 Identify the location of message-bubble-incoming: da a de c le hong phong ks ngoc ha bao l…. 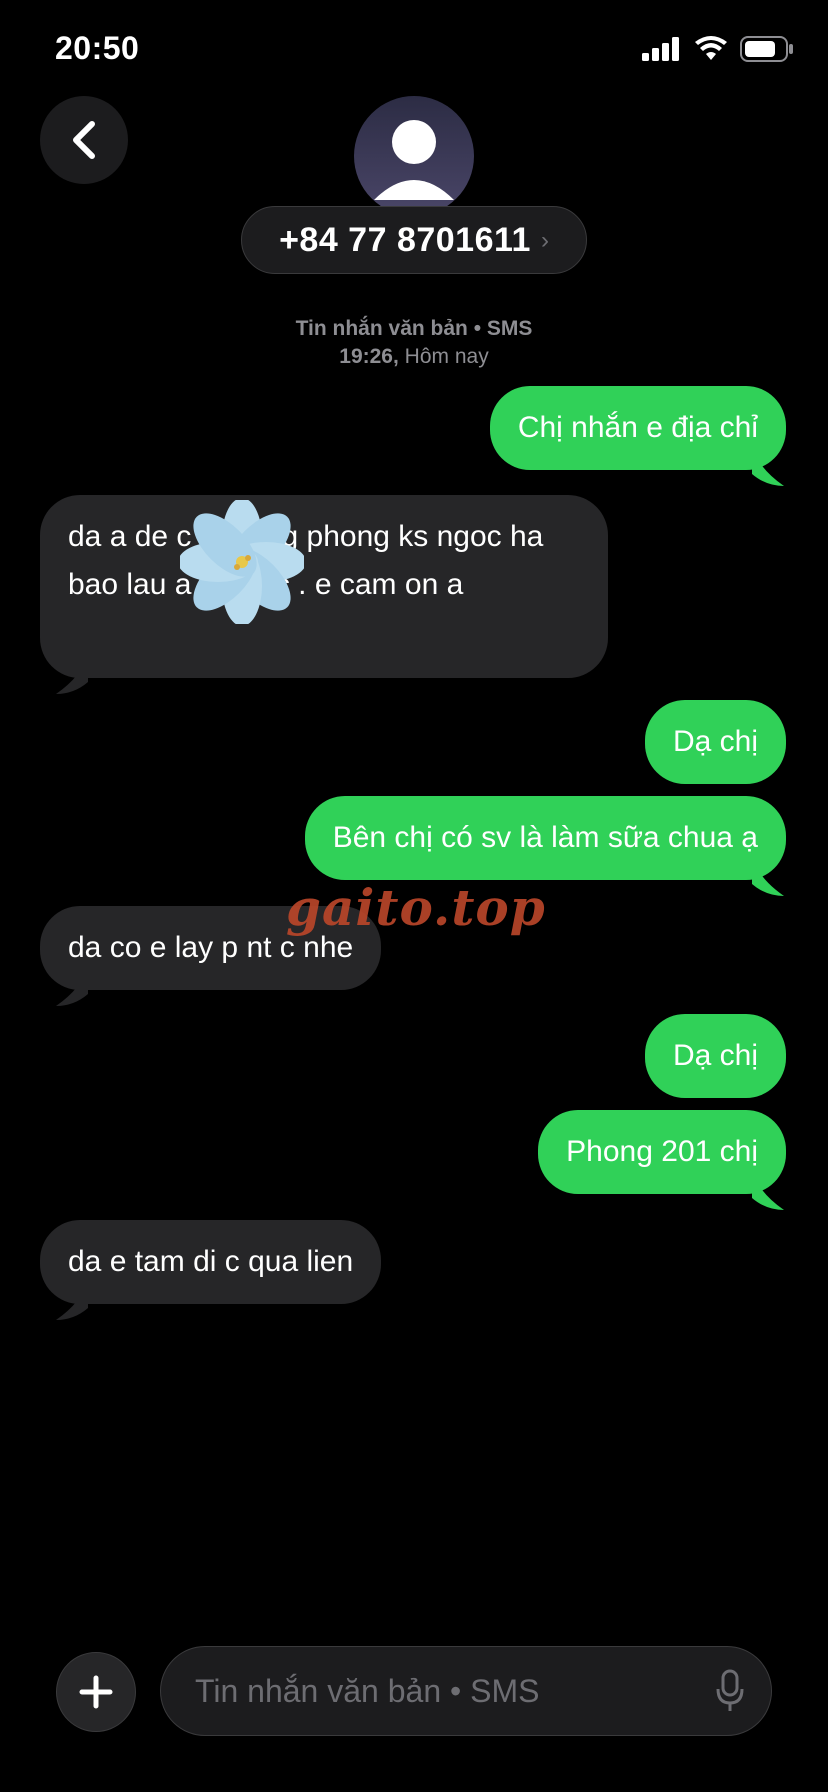
(324, 586).